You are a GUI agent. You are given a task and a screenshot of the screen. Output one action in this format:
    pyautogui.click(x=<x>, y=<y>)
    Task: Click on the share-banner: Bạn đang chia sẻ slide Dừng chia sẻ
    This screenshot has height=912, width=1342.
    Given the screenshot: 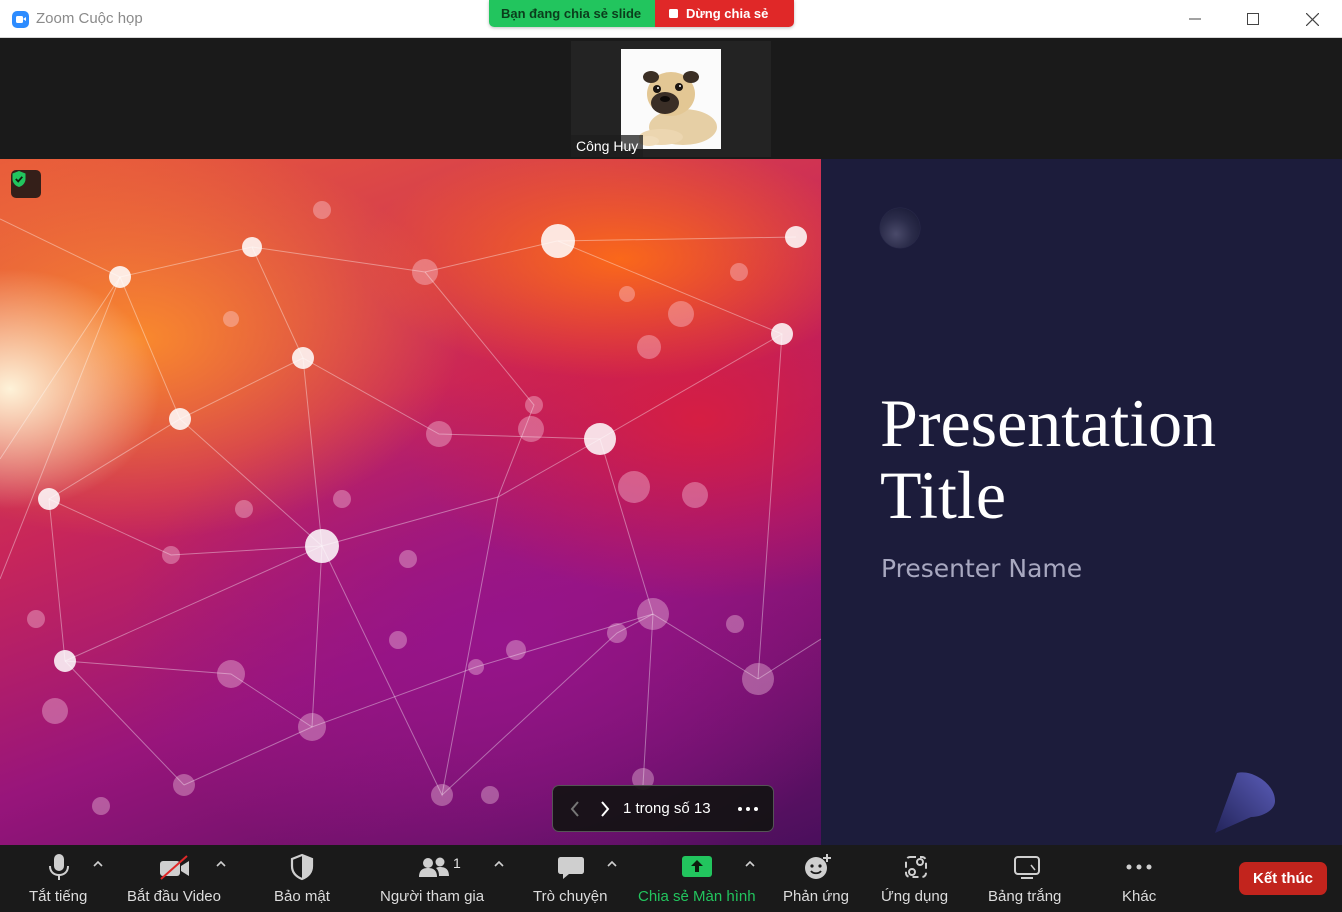 What is the action you would take?
    pyautogui.click(x=641, y=13)
    